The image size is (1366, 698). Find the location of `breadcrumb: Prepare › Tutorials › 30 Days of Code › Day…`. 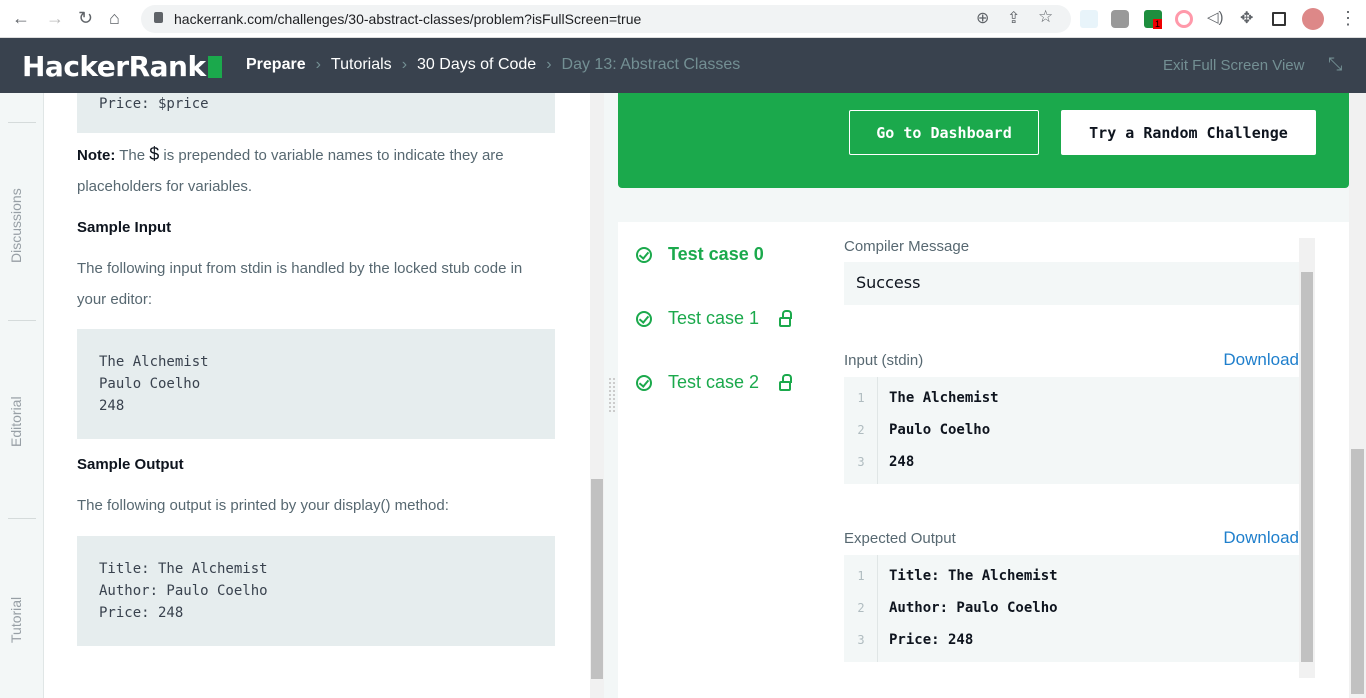

breadcrumb: Prepare › Tutorials › 30 Days of Code › Day… is located at coordinates (493, 65).